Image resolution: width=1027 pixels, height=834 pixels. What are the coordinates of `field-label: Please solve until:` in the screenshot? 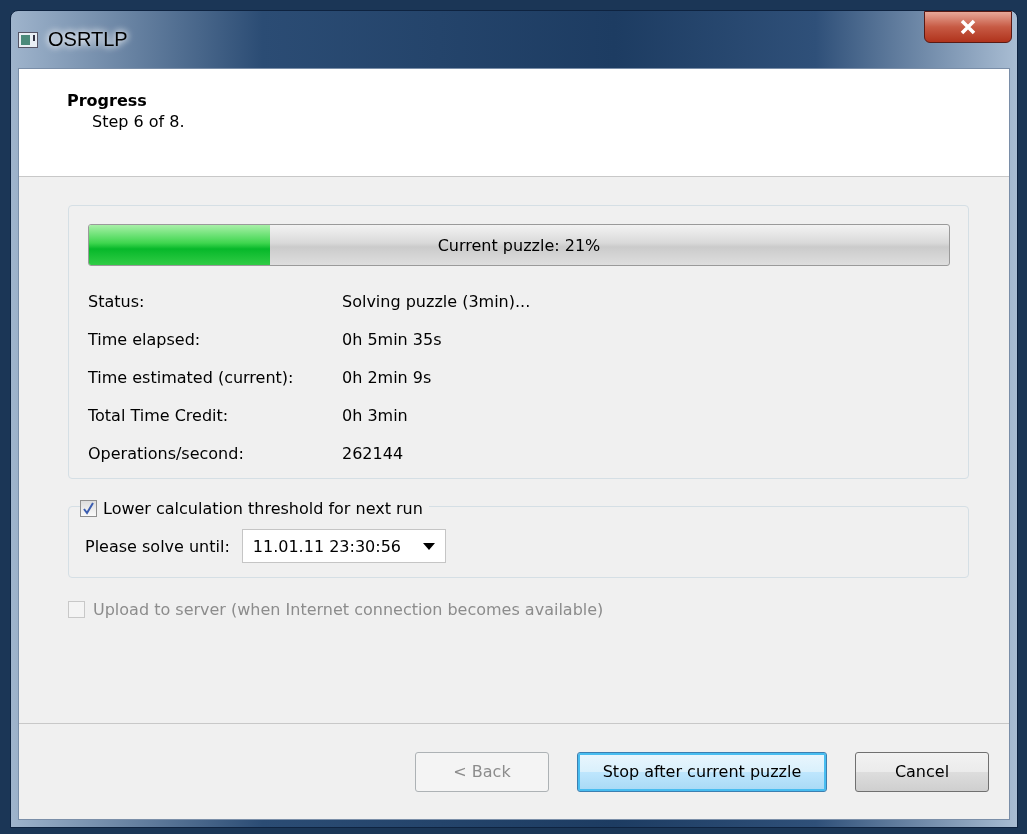 It's located at (157, 546).